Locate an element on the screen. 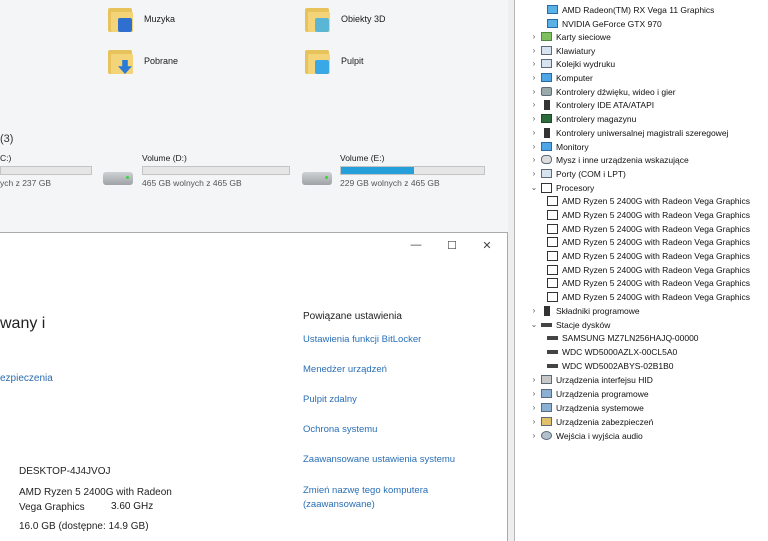  tree-item-label: Kontrolery IDE ATA/ATAPI is located at coordinates (605, 104).